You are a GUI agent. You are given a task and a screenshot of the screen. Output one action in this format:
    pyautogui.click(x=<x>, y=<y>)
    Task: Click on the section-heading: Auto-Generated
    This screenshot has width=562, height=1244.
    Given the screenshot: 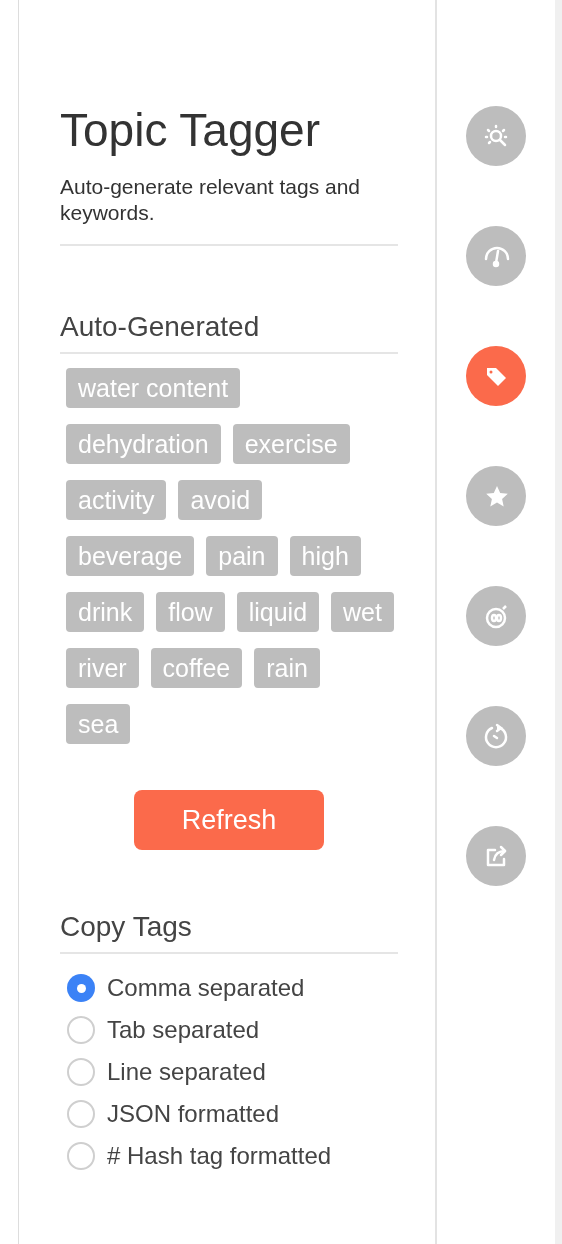 What is the action you would take?
    pyautogui.click(x=160, y=327)
    